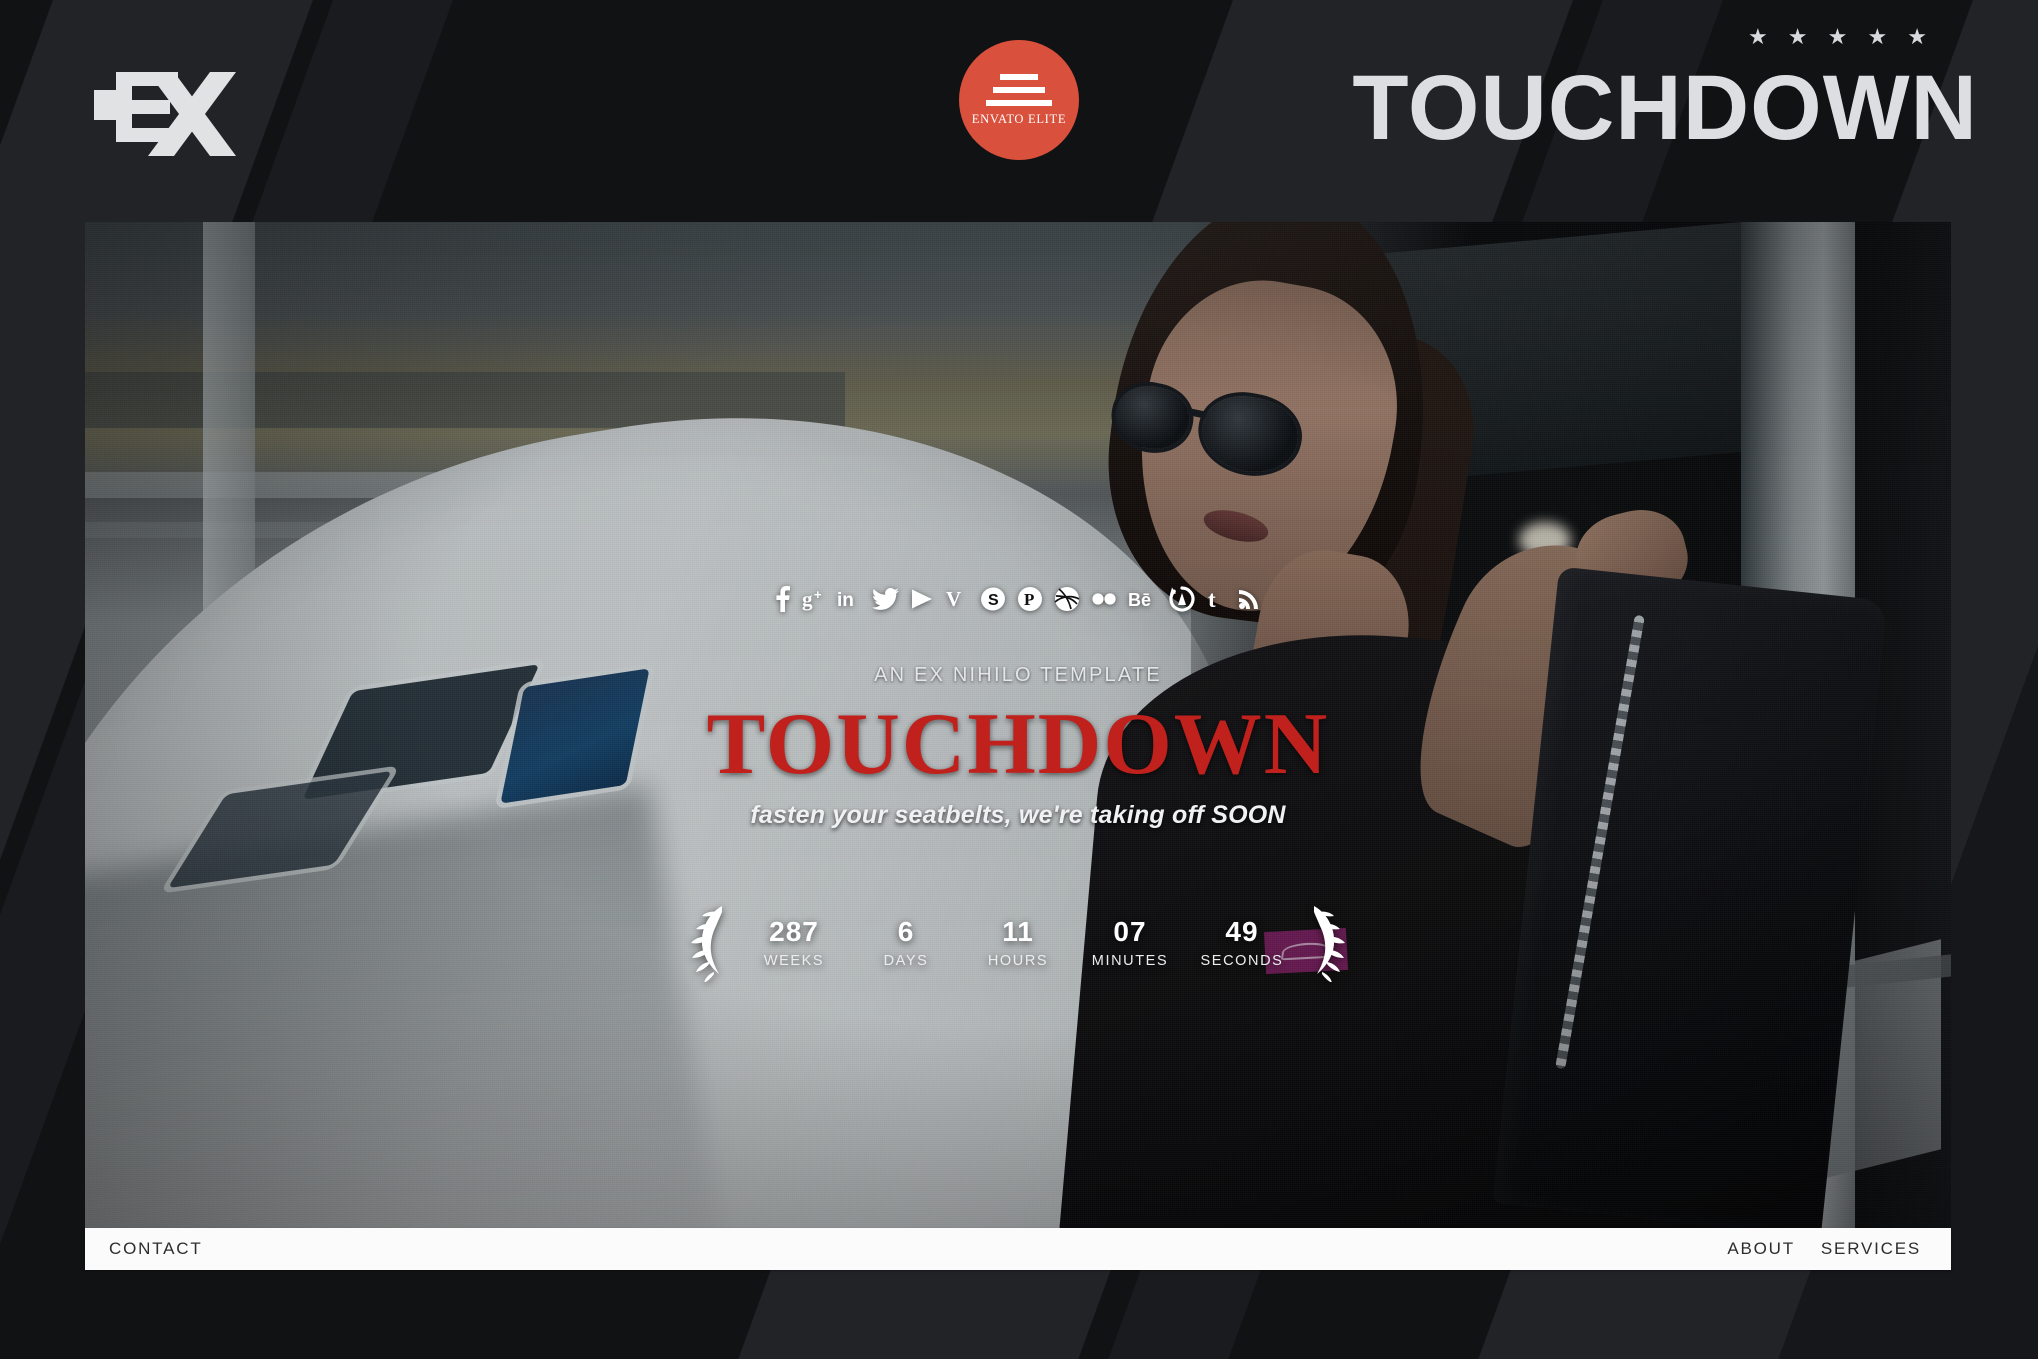 The width and height of the screenshot is (2038, 1359). Describe the element at coordinates (794, 931) in the screenshot. I see `countdown-value: 287` at that location.